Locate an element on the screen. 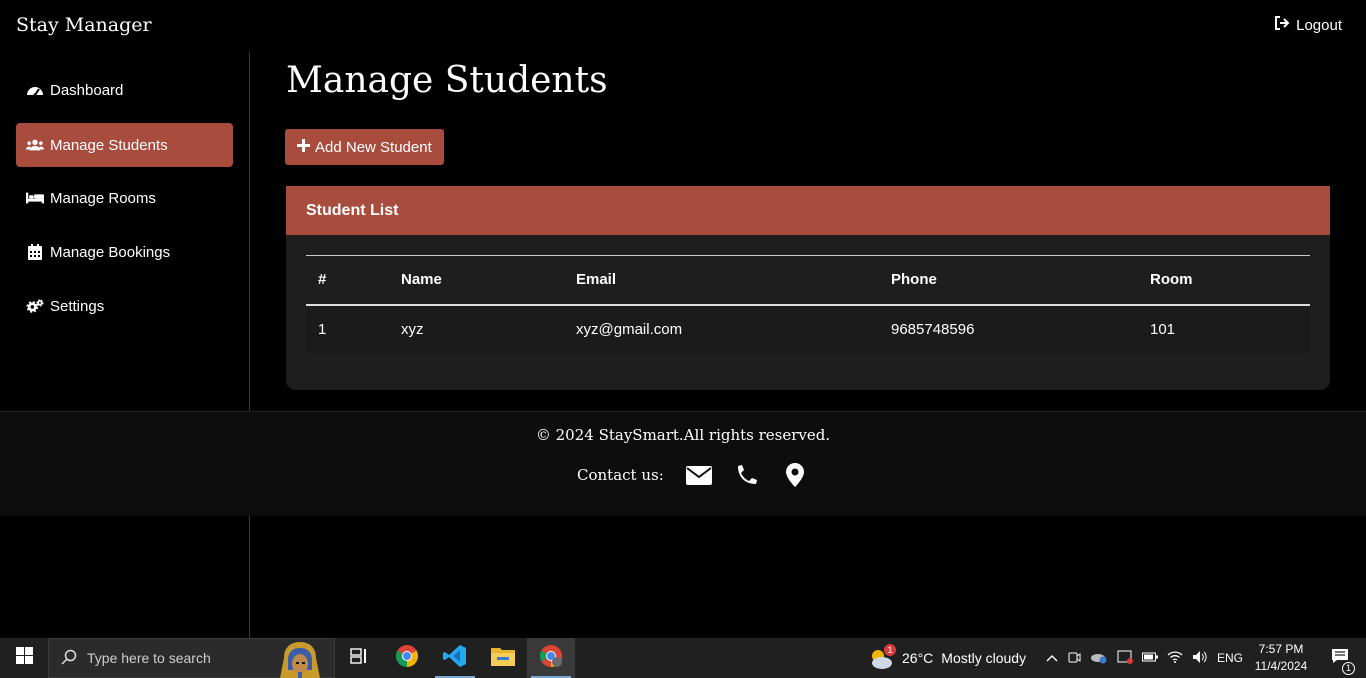 Image resolution: width=1366 pixels, height=678 pixels. chrome-icon is located at coordinates (407, 658).